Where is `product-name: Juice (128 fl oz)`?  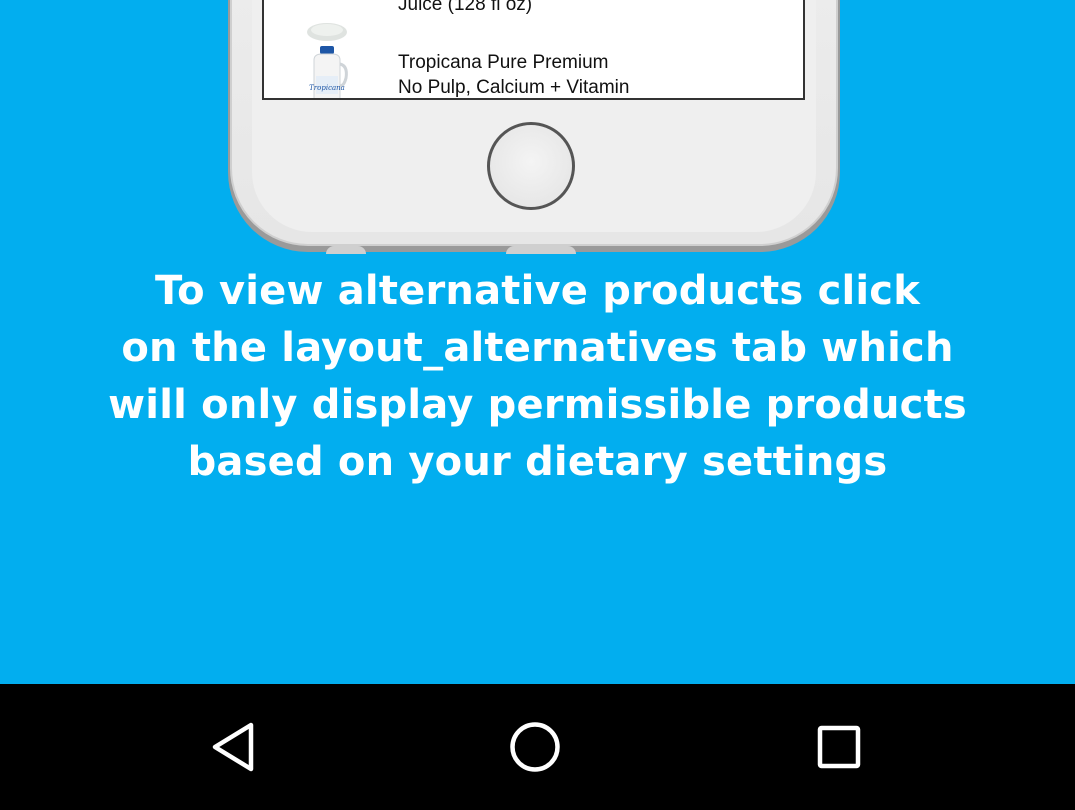
product-name: Juice (128 fl oz) is located at coordinates (465, 7).